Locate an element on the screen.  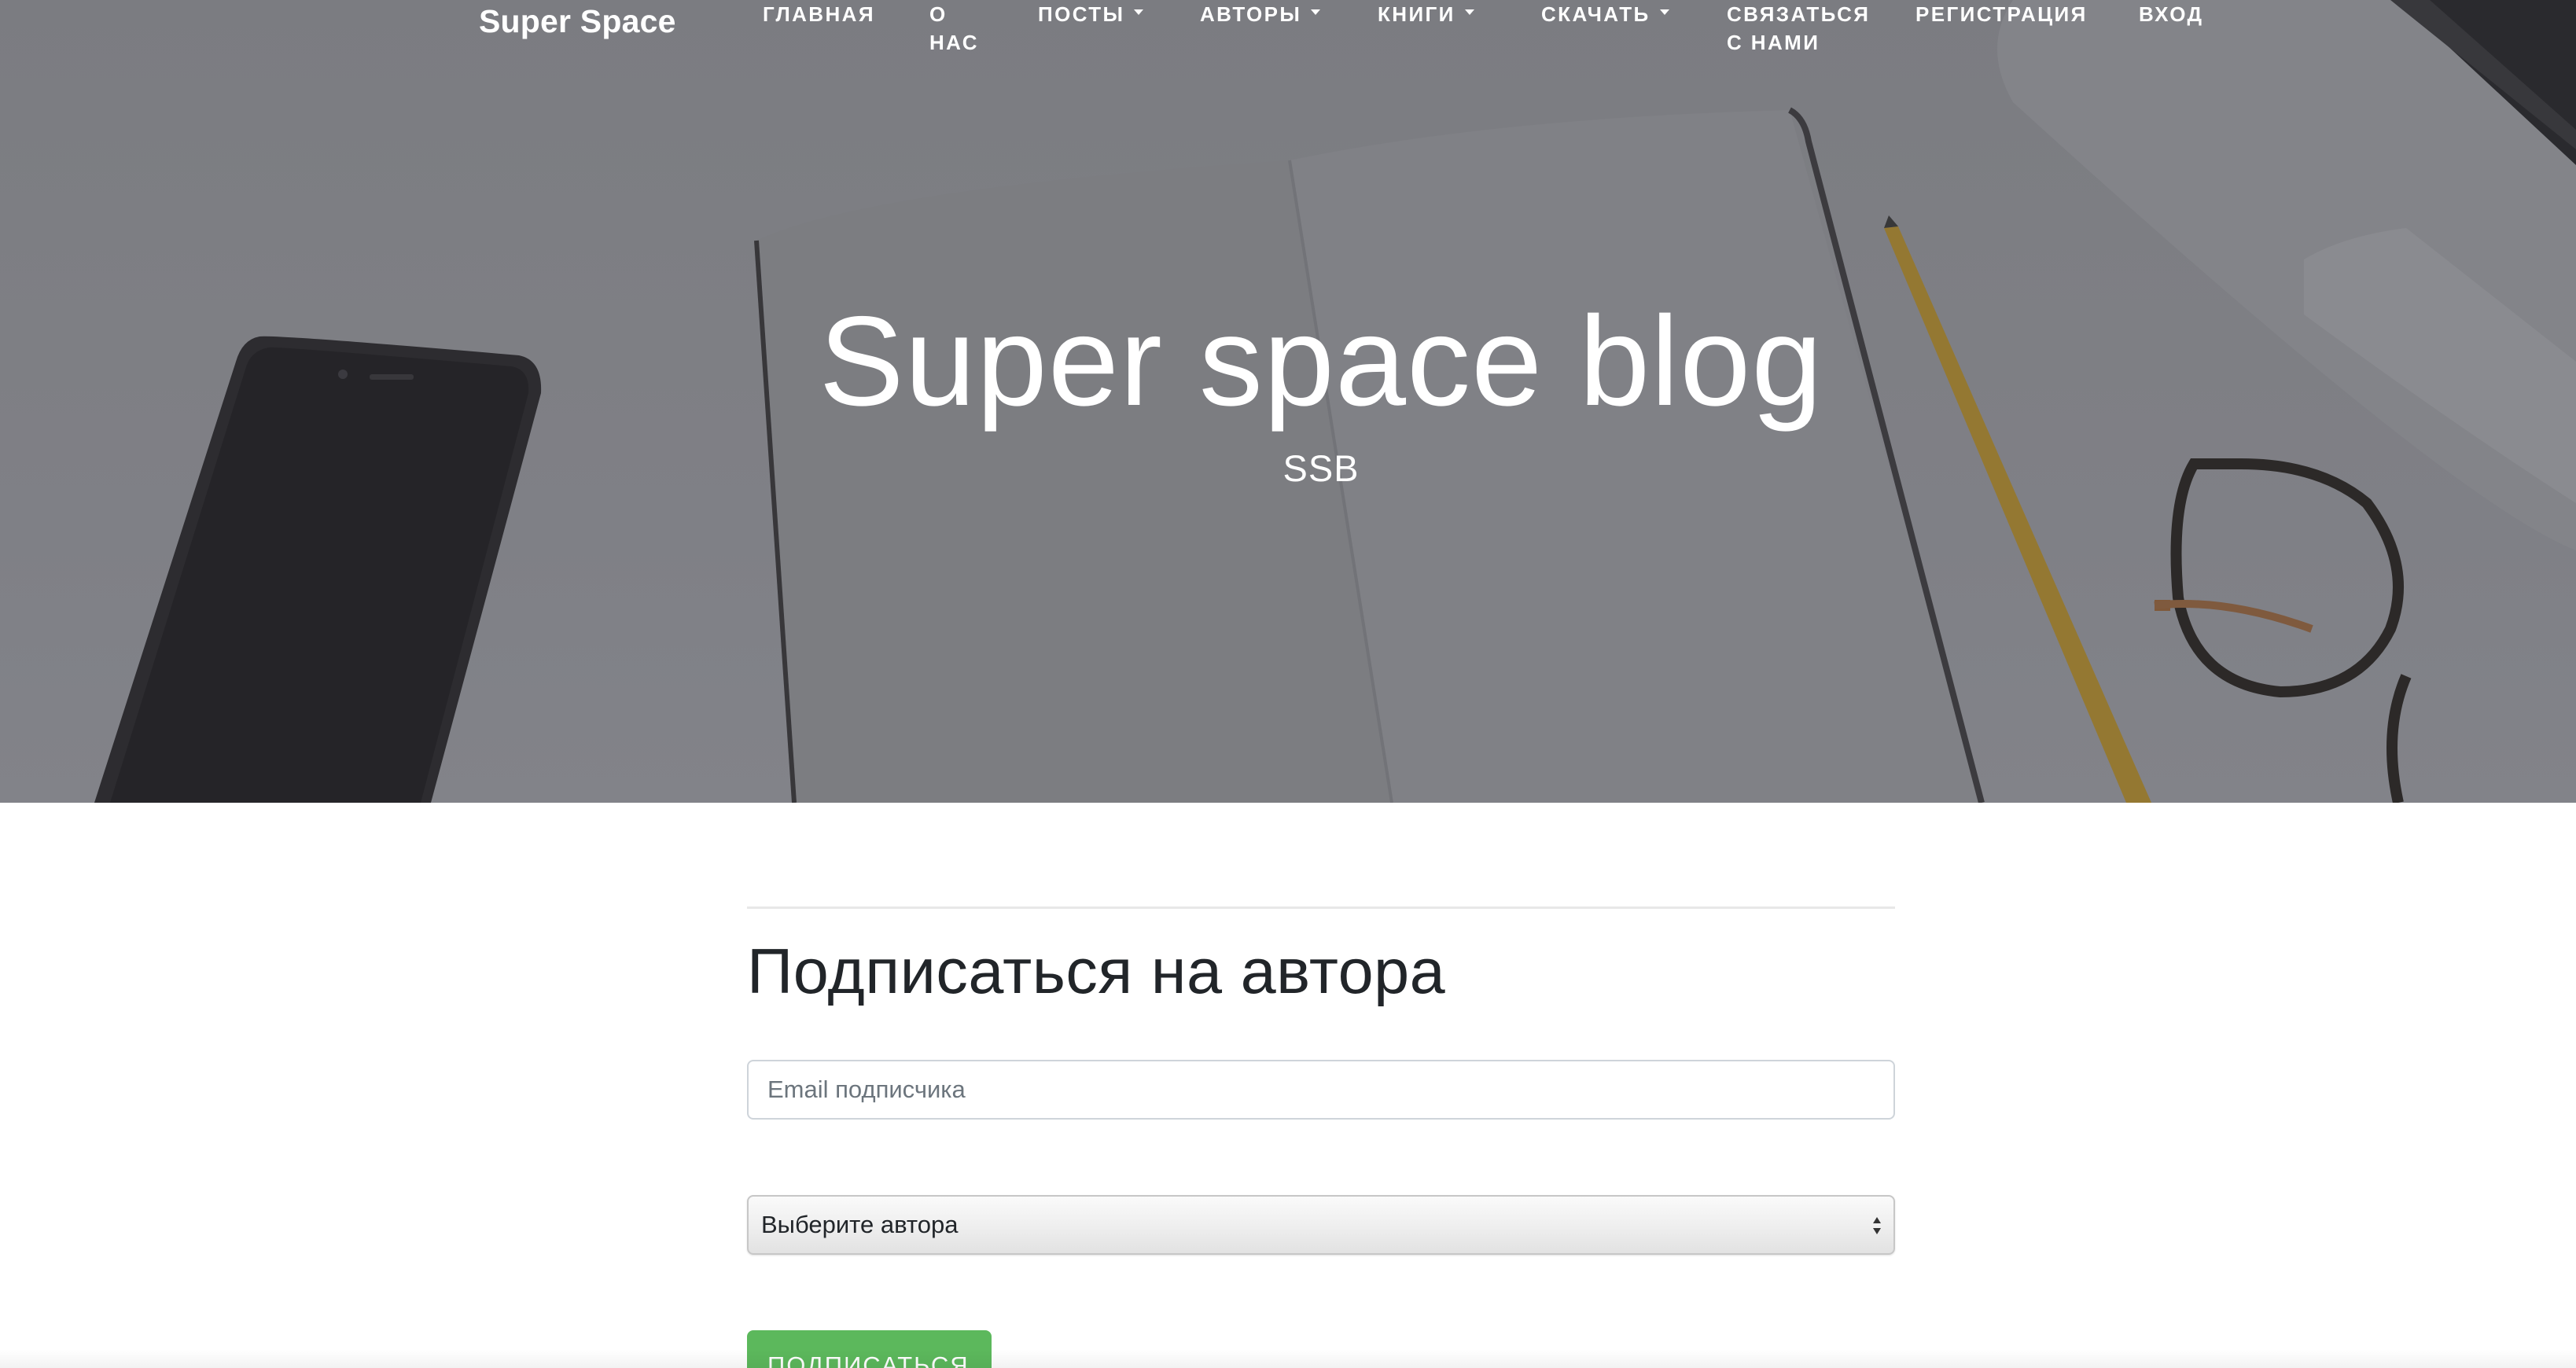
nav-item-login: Вход is located at coordinates (2171, 14).